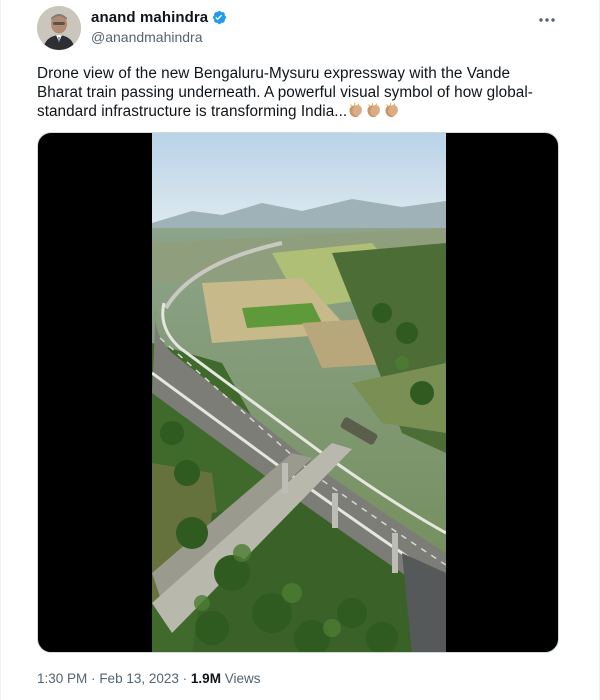  I want to click on more-dots-icon, so click(547, 20).